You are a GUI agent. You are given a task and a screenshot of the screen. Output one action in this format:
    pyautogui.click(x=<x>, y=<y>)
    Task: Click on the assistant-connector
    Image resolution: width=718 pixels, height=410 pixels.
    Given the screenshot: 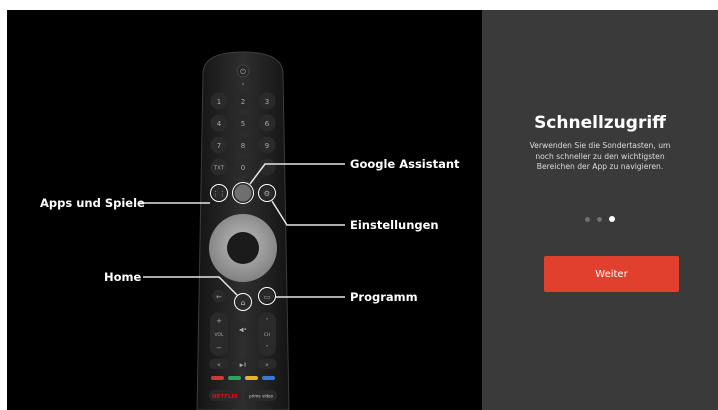 What is the action you would take?
    pyautogui.click(x=297, y=174)
    